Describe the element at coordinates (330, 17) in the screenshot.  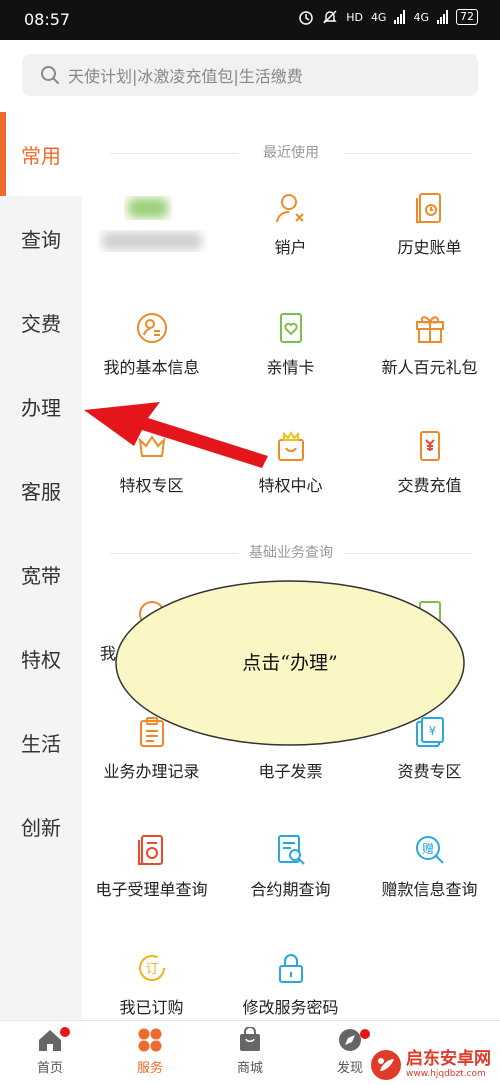
I see `mute-bell-icon` at that location.